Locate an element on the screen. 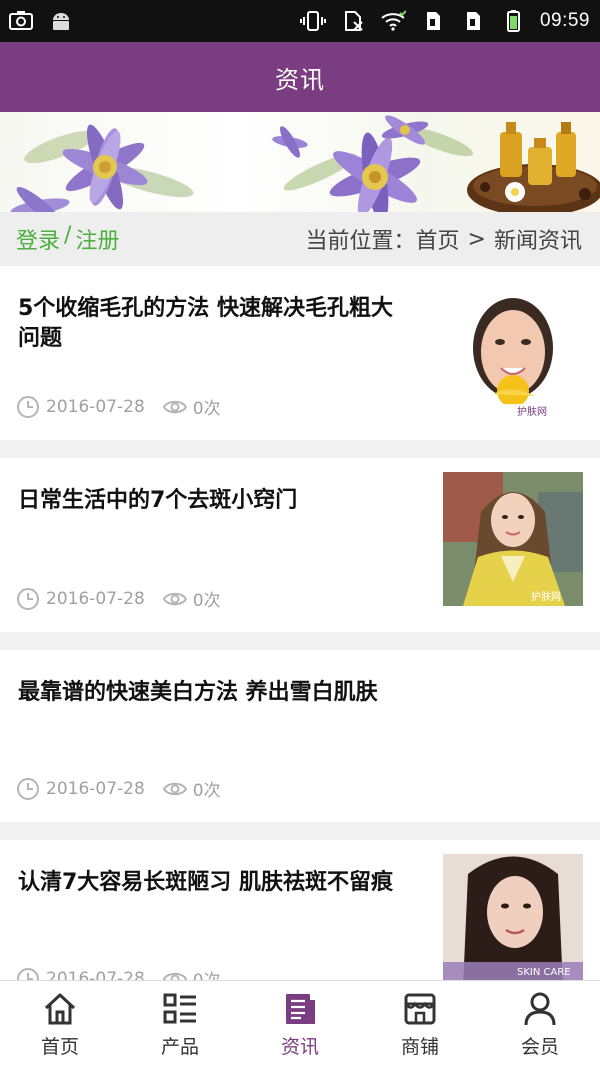 The width and height of the screenshot is (600, 1067). nav-item-news: 资讯 is located at coordinates (300, 1024).